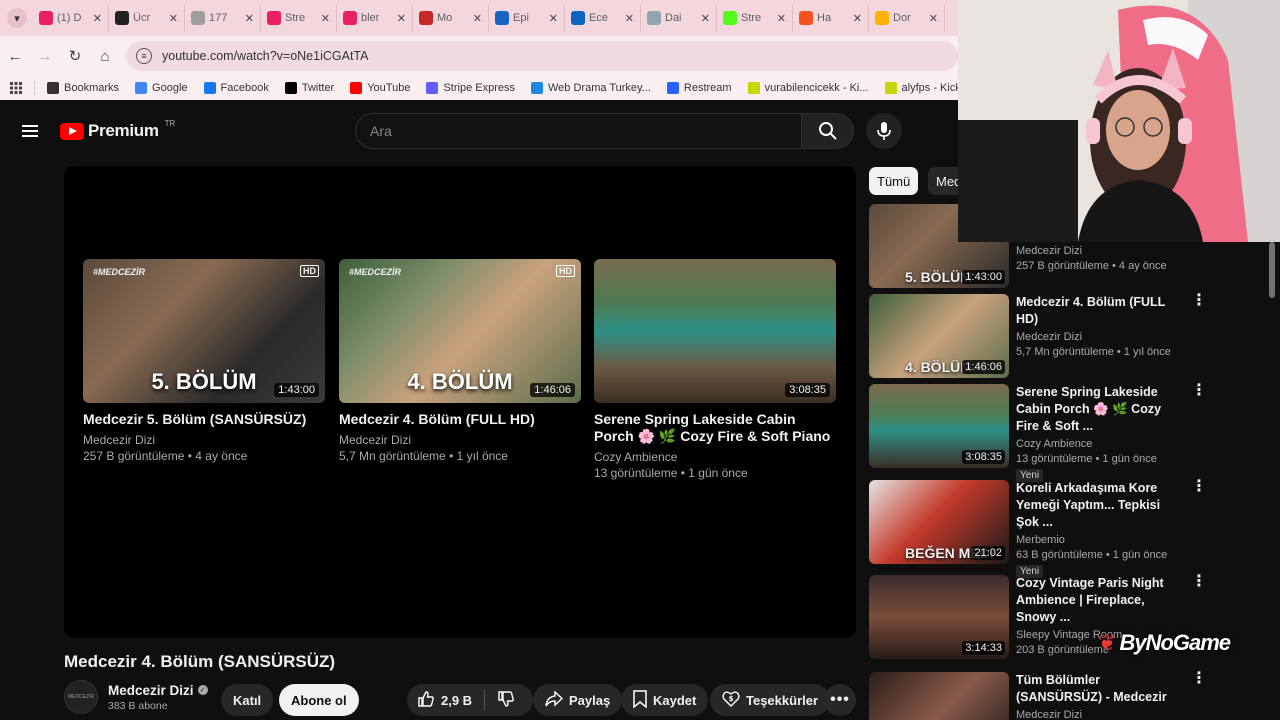  Describe the element at coordinates (506, 700) in the screenshot. I see `thumbs-down-icon` at that location.